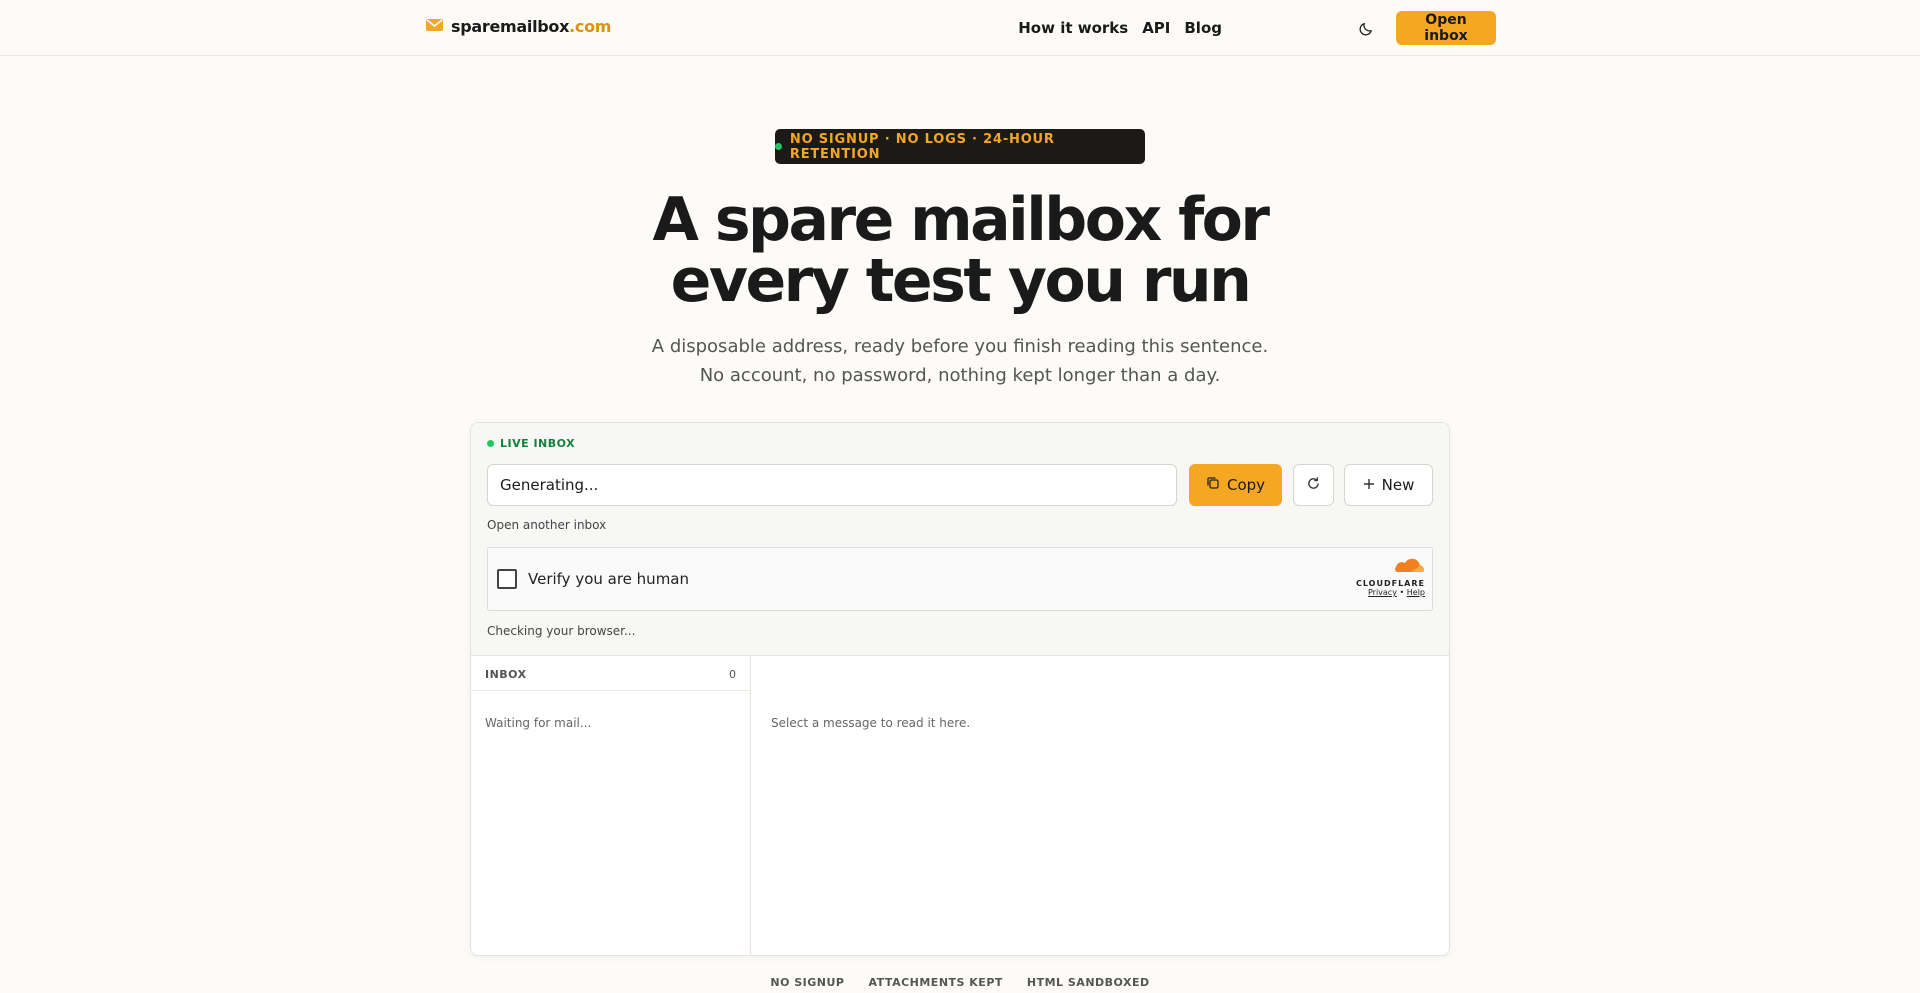  What do you see at coordinates (778, 146) in the screenshot?
I see `status-dot` at bounding box center [778, 146].